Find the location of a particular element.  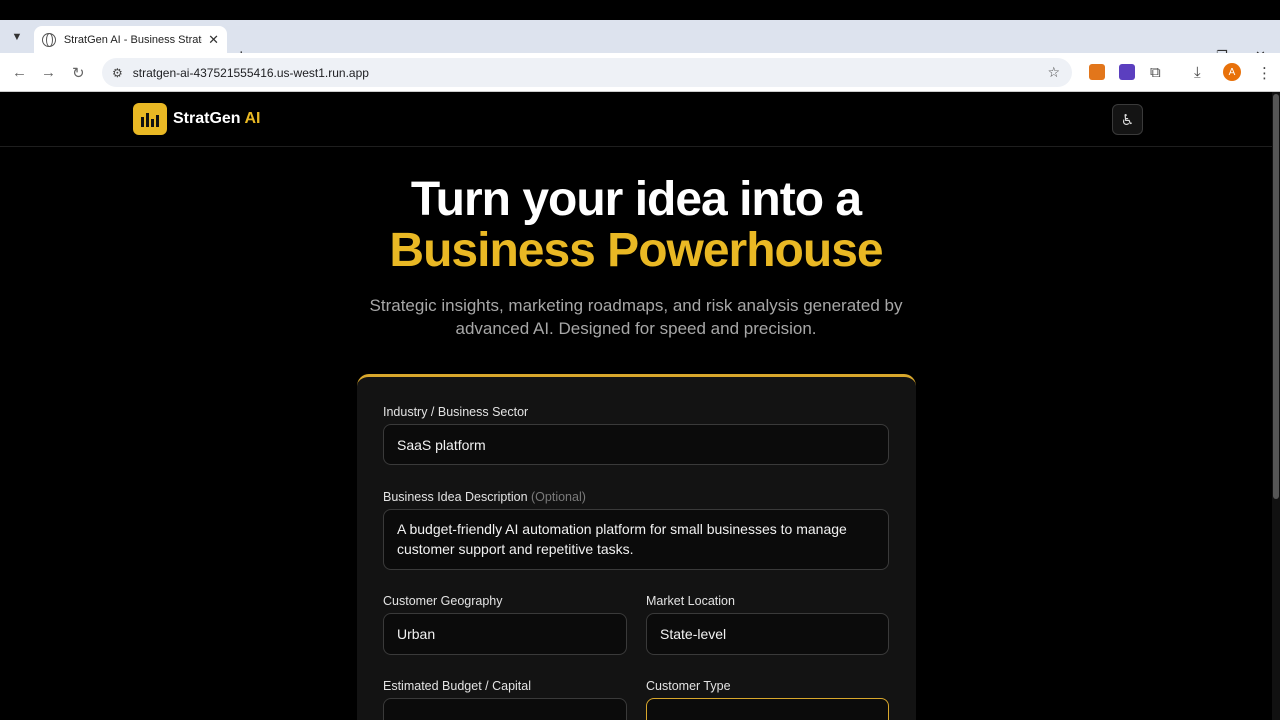

extensions-puzzle-icon: ⧉ is located at coordinates (1155, 72).